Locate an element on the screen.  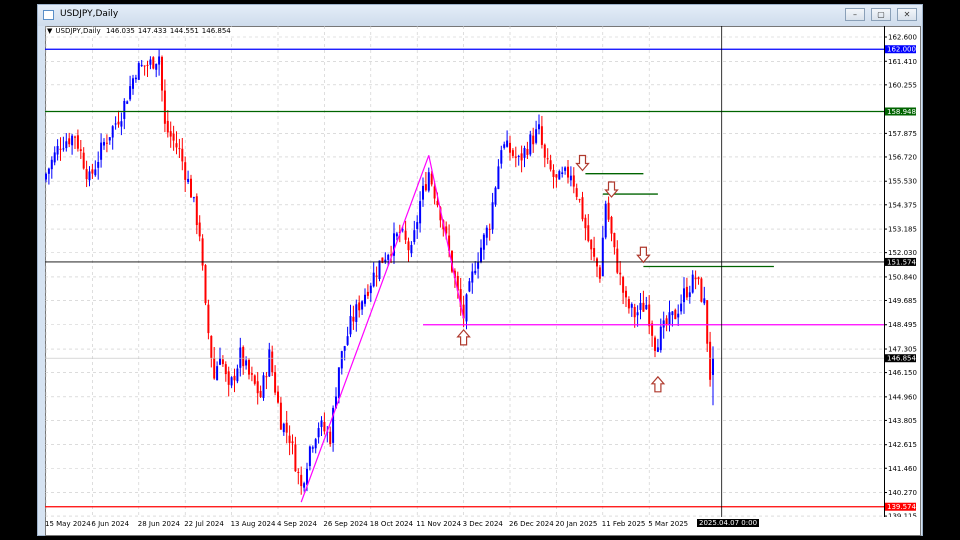
y-tick-label: 146.150 is located at coordinates (902, 373).